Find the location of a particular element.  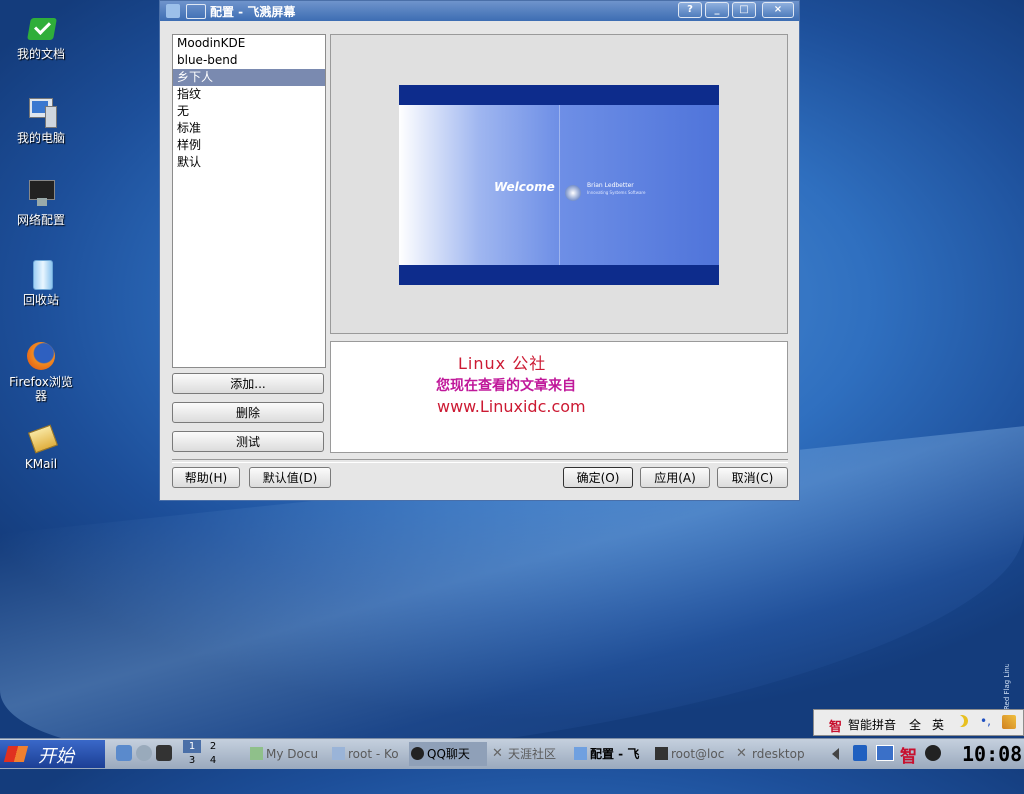

config-icon is located at coordinates (580, 753).